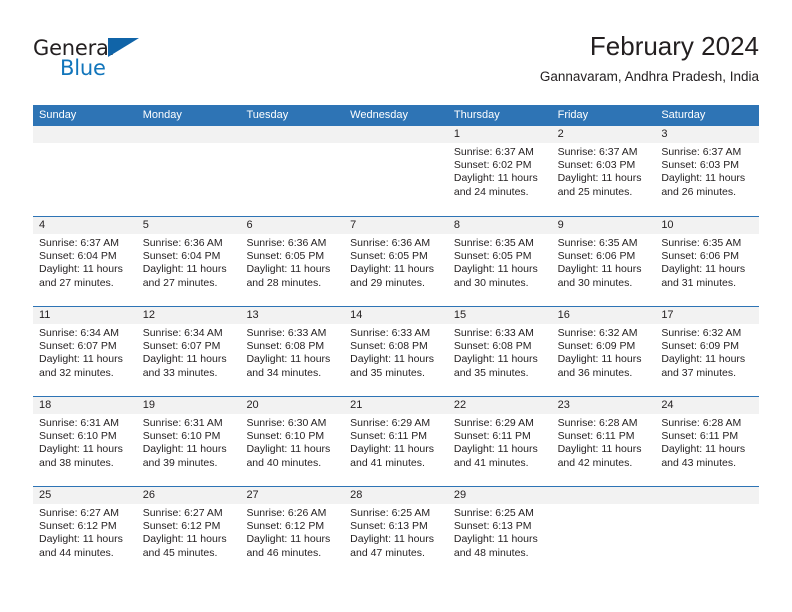 This screenshot has height=612, width=792. What do you see at coordinates (563, 315) in the screenshot?
I see `day-number: 16` at bounding box center [563, 315].